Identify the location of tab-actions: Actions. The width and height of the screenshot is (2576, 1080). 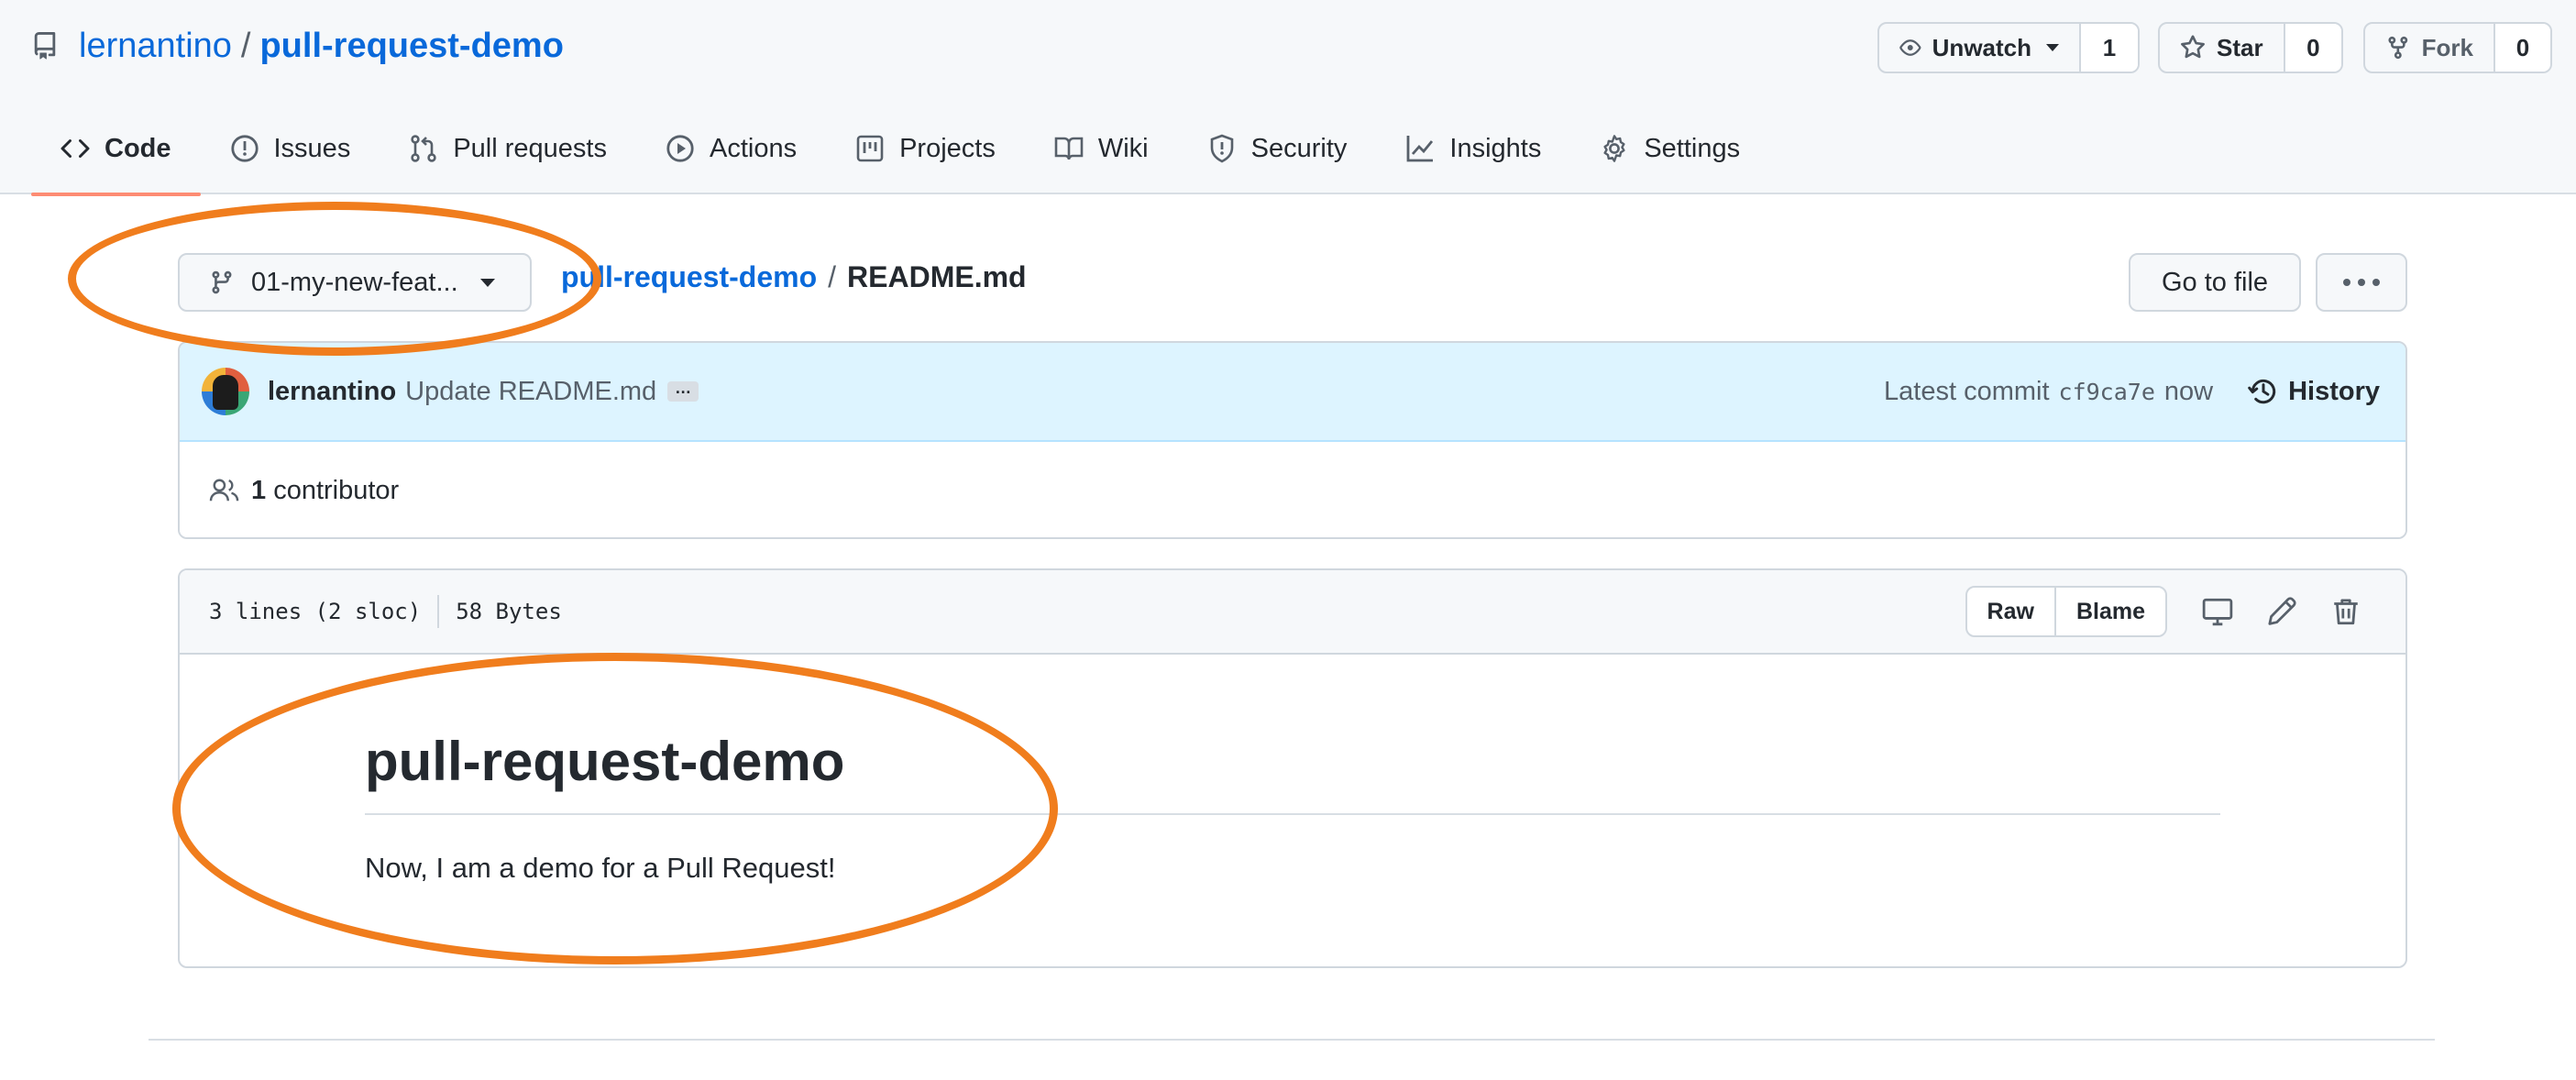
(731, 158).